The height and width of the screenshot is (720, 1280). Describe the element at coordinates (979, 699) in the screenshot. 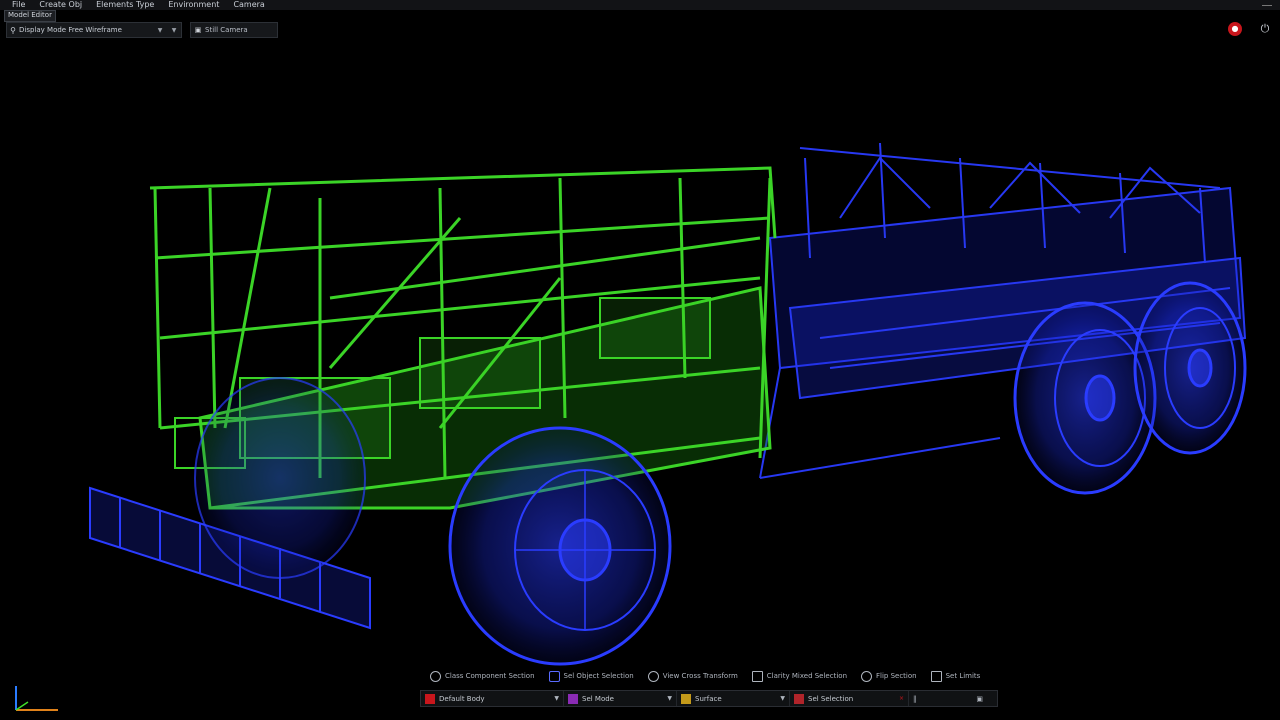

I see `expand-icon: ▣` at that location.